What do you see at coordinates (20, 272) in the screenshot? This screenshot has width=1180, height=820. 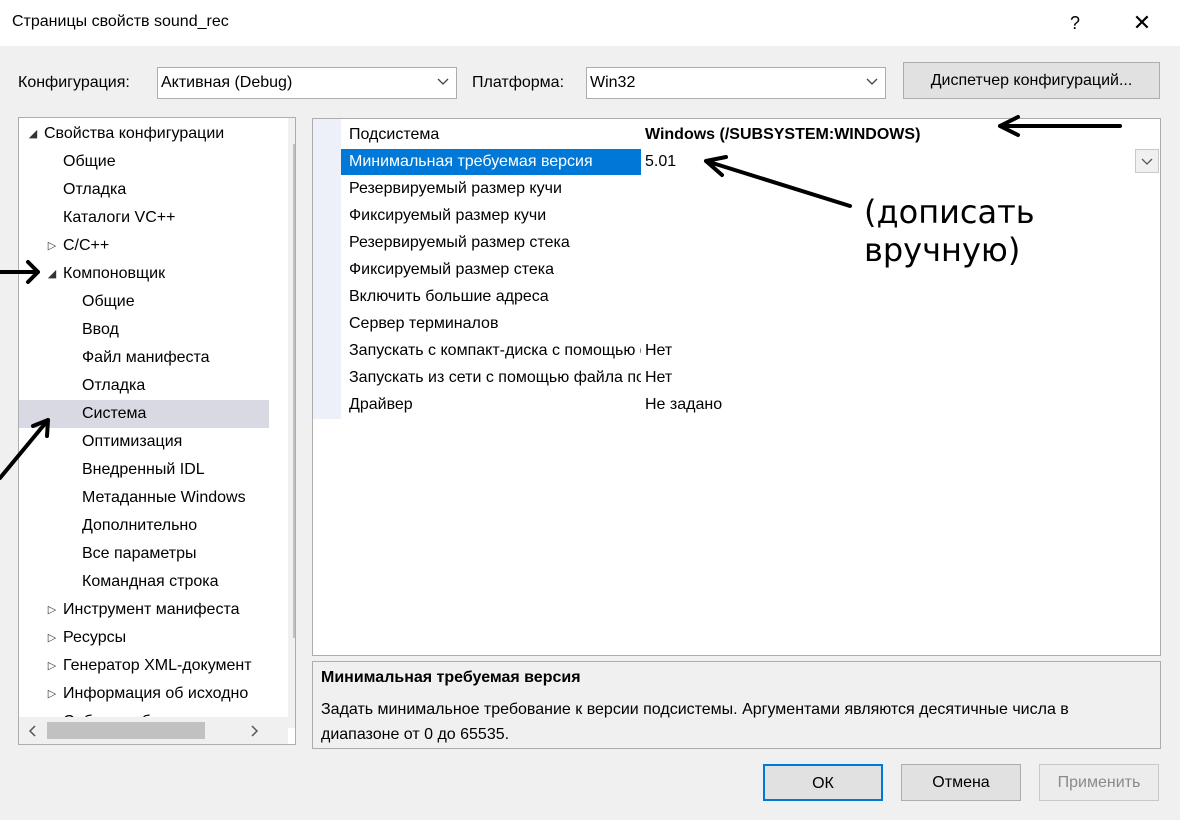 I see `arrow-linker` at bounding box center [20, 272].